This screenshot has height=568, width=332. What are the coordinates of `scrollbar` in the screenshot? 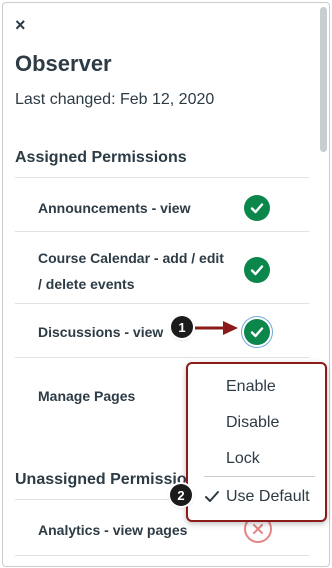 It's located at (323, 79).